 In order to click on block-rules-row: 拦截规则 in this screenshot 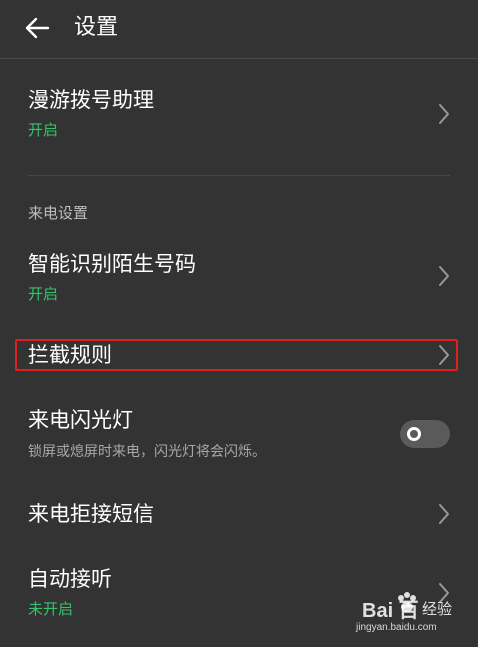, I will do `click(239, 355)`.